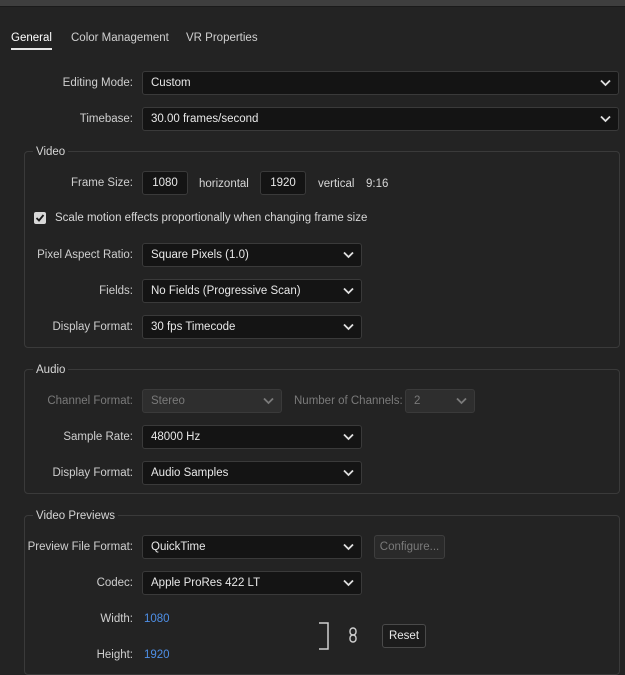 This screenshot has width=625, height=675. I want to click on pixel-aspect-label: Pixel Aspect Ratio:, so click(85, 255).